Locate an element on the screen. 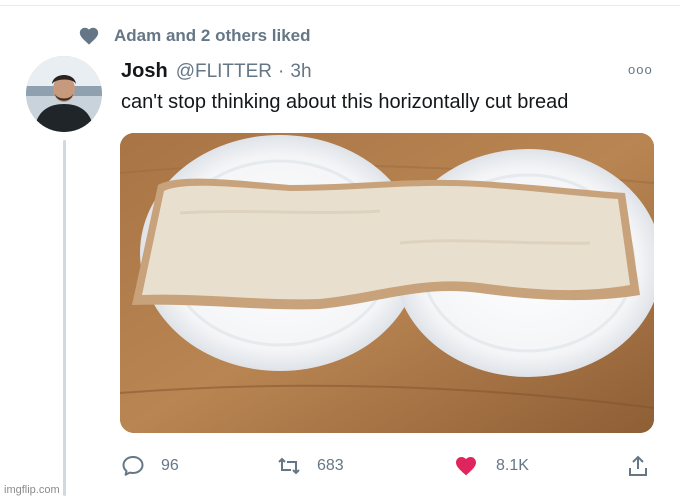 The width and height of the screenshot is (680, 500). tweet-header: Josh @FLITTER · 3h is located at coordinates (216, 71).